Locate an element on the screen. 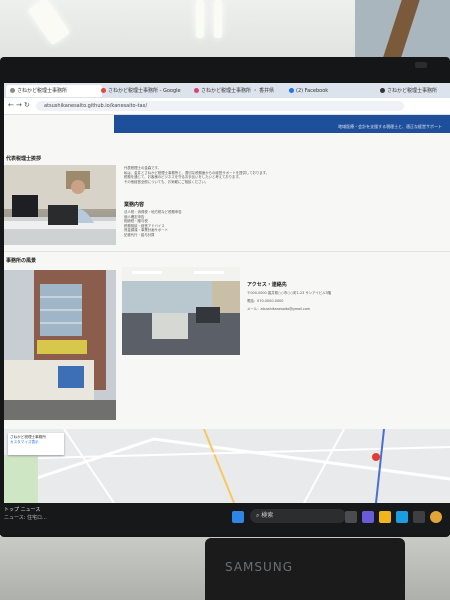 This screenshot has width=450, height=600. profile-title: 代表税理士挨拶 is located at coordinates (24, 159).